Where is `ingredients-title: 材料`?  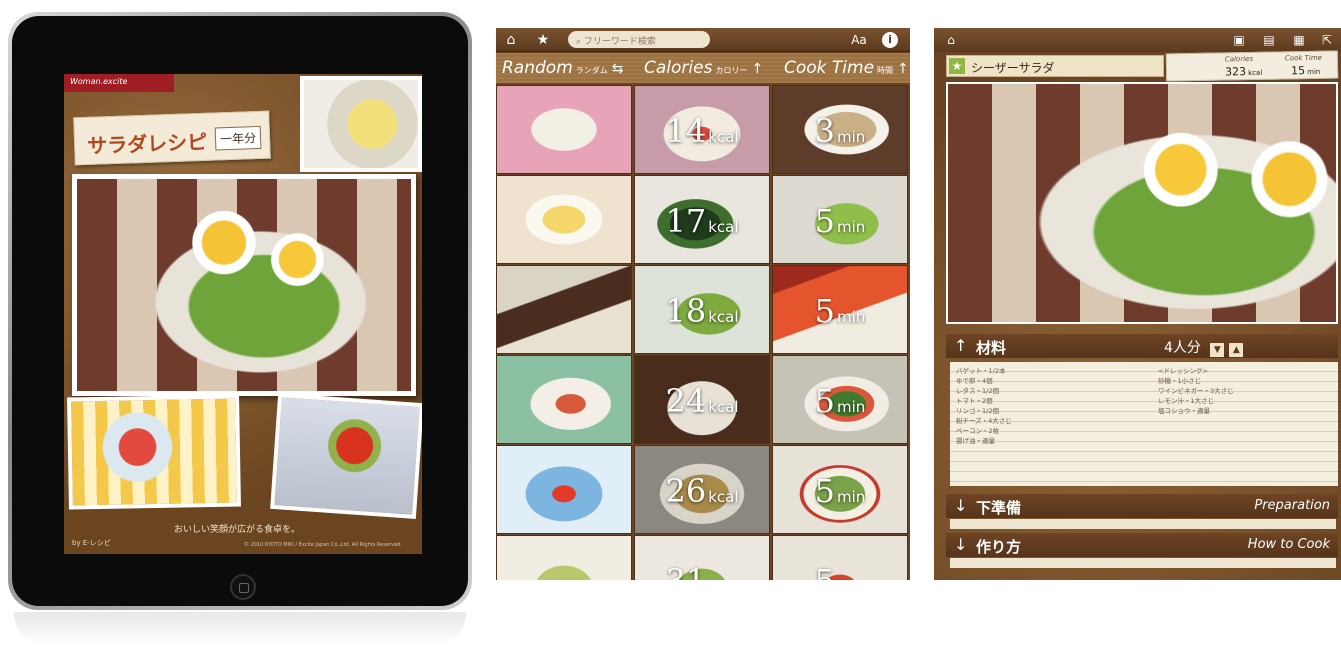
ingredients-title: 材料 is located at coordinates (991, 348).